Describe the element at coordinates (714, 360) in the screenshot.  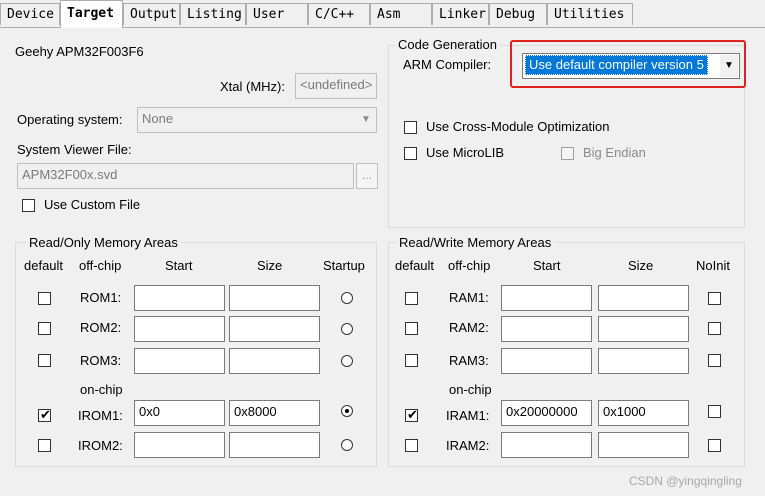
I see `ram3-noinit-checkbox` at that location.